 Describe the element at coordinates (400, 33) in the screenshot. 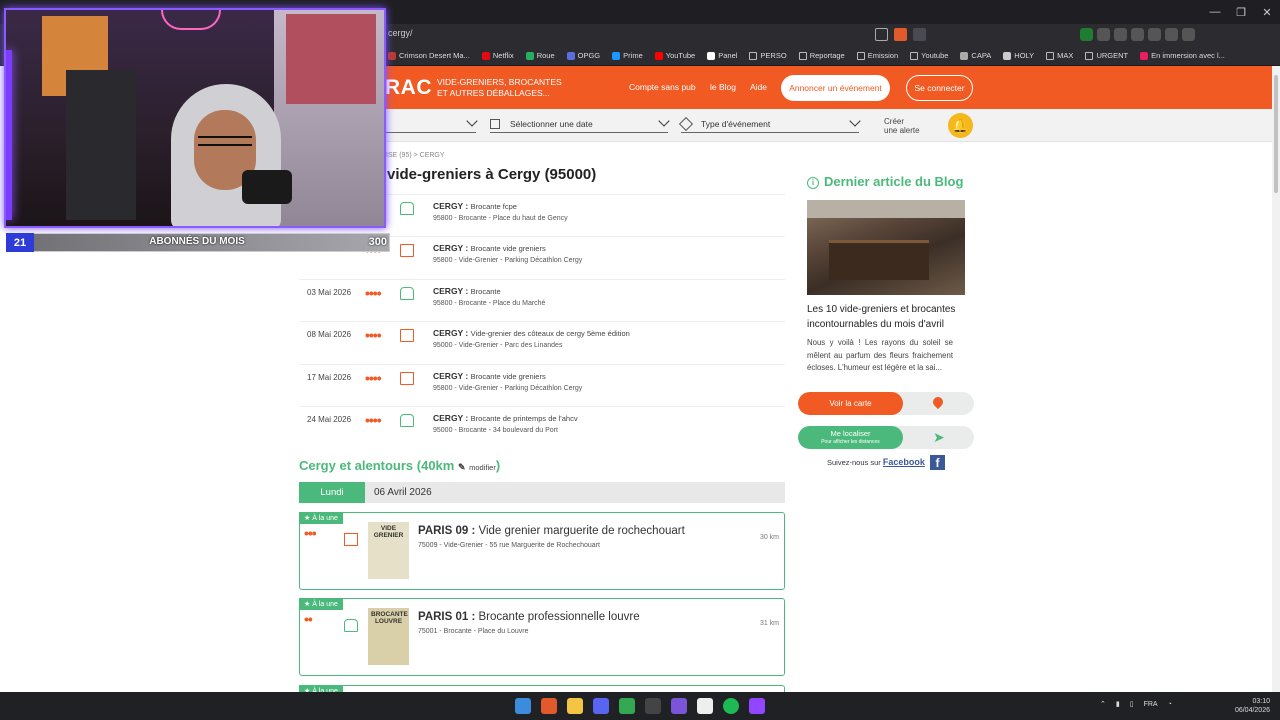

I see `url-text: cergy/` at that location.